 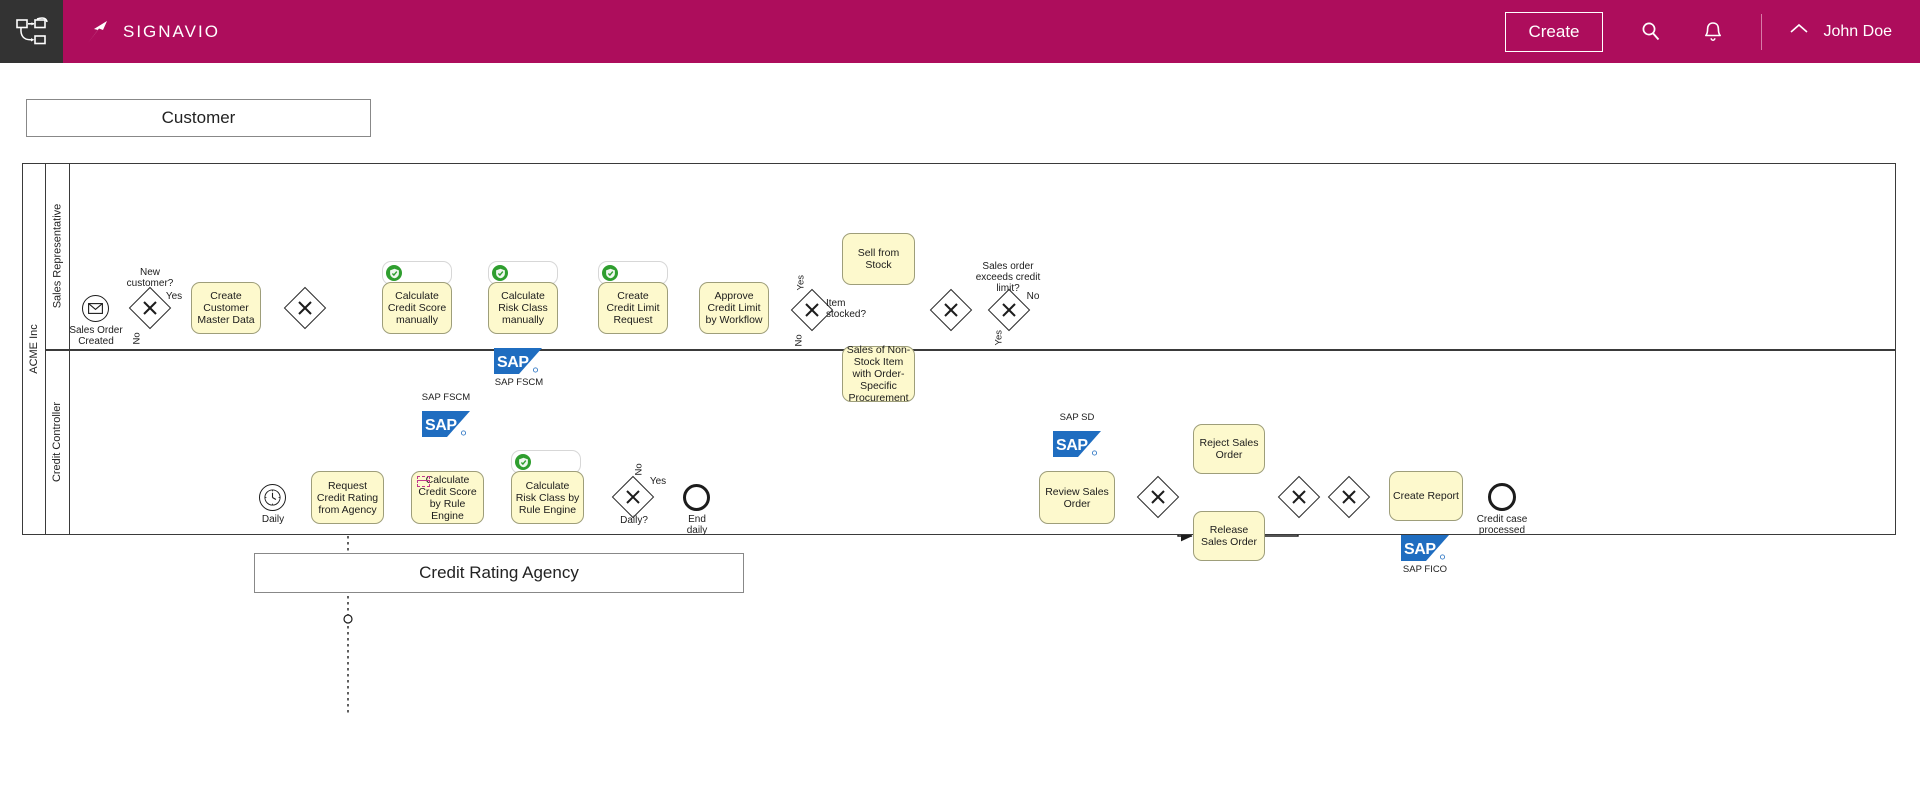 I want to click on user-name: John Doe, so click(x=1858, y=31).